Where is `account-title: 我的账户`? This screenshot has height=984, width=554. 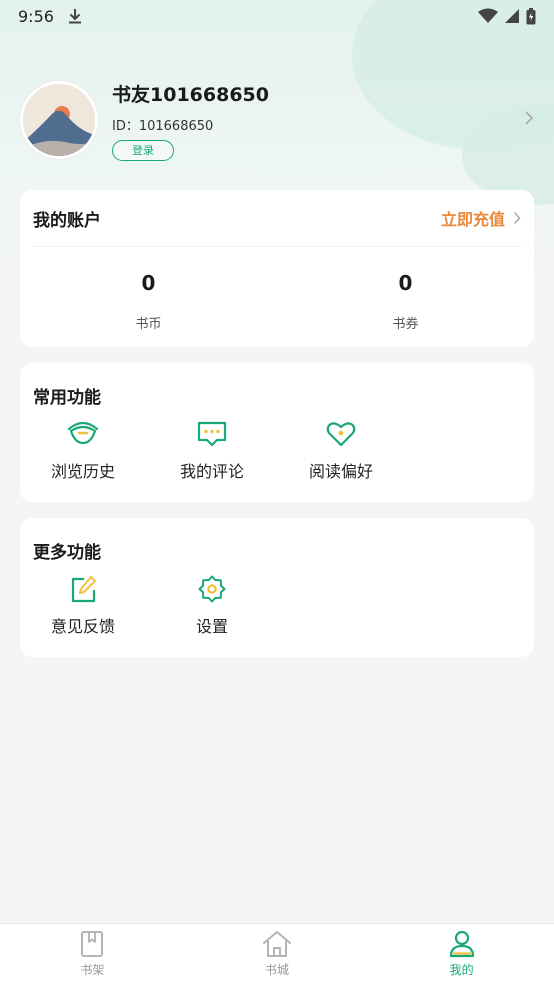 account-title: 我的账户 is located at coordinates (67, 220).